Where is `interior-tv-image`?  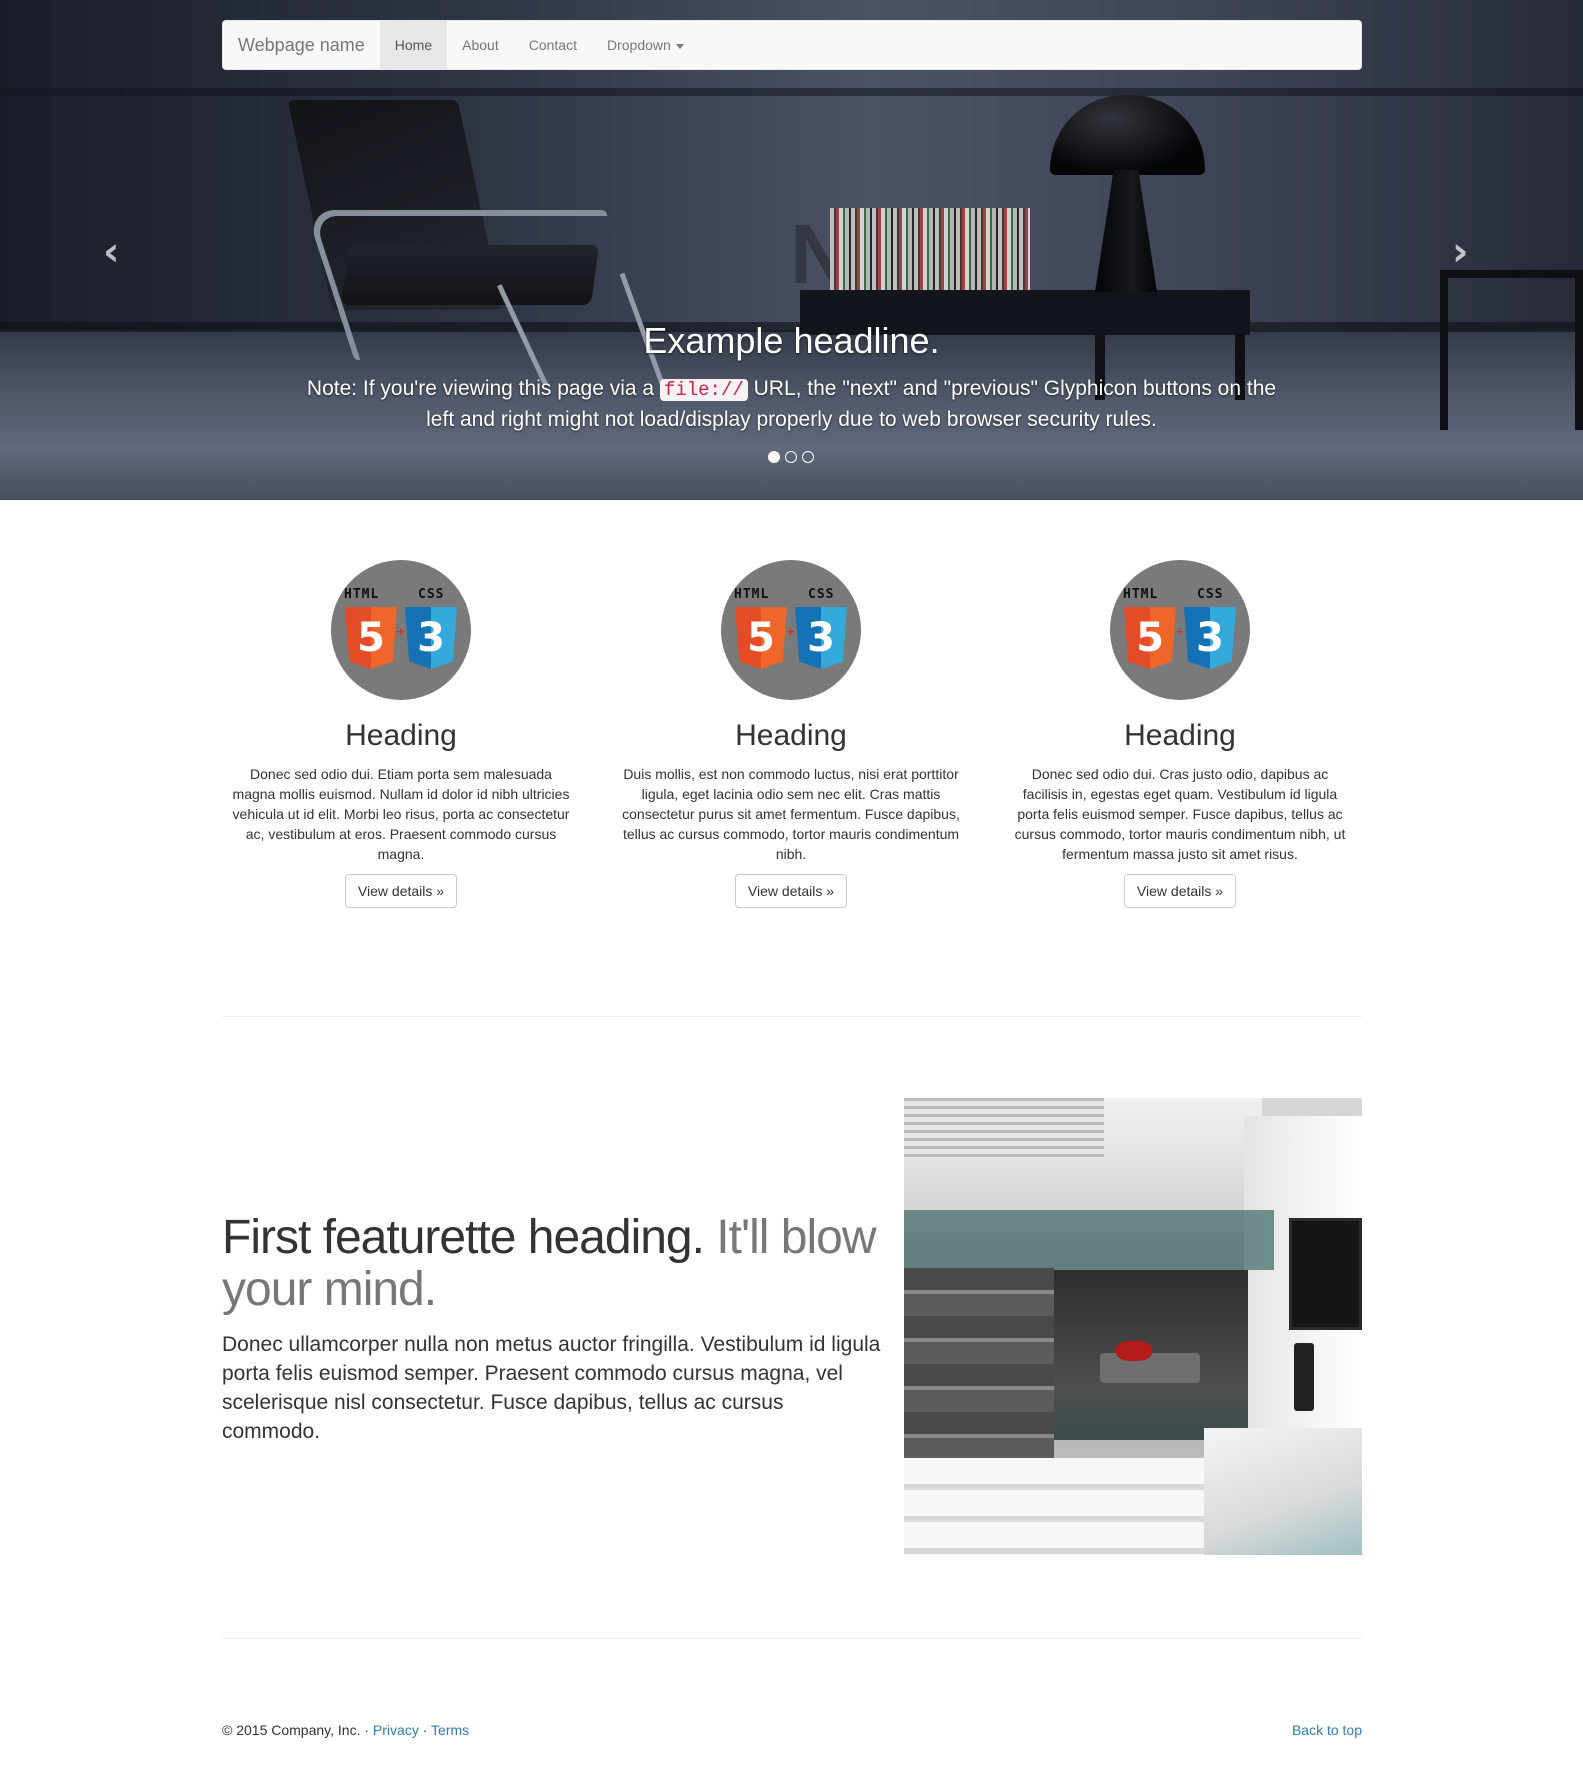
interior-tv-image is located at coordinates (1325, 1274).